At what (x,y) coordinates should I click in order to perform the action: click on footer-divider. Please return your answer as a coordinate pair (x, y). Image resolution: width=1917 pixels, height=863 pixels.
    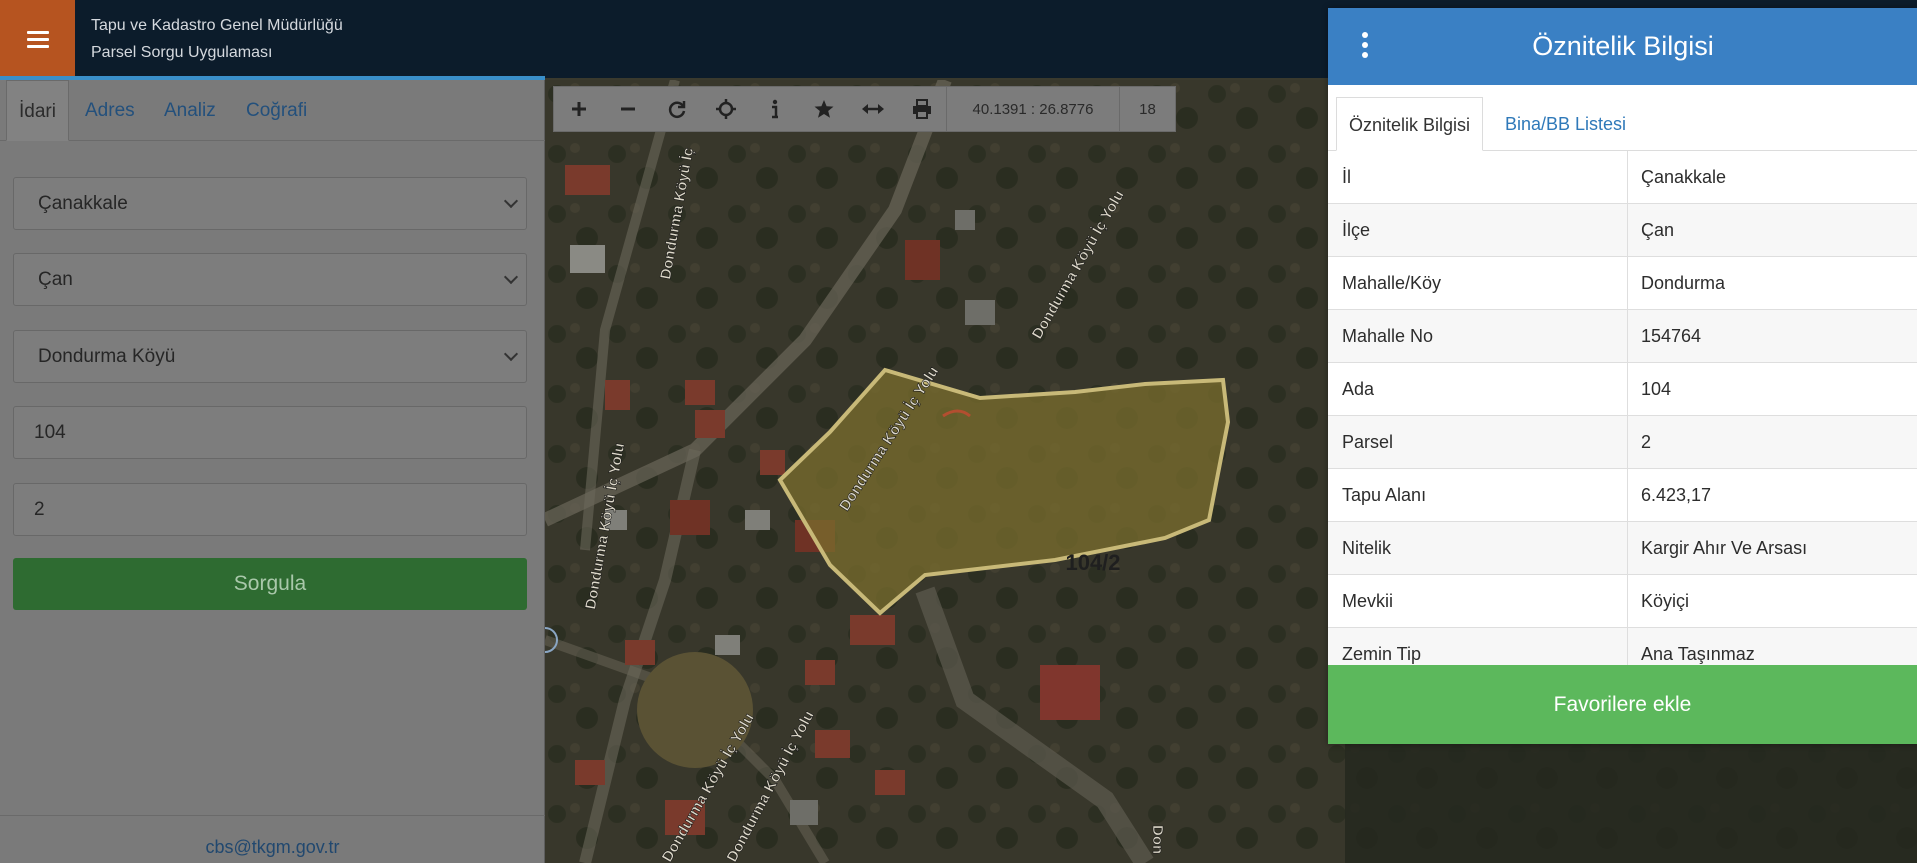
    Looking at the image, I should click on (272, 815).